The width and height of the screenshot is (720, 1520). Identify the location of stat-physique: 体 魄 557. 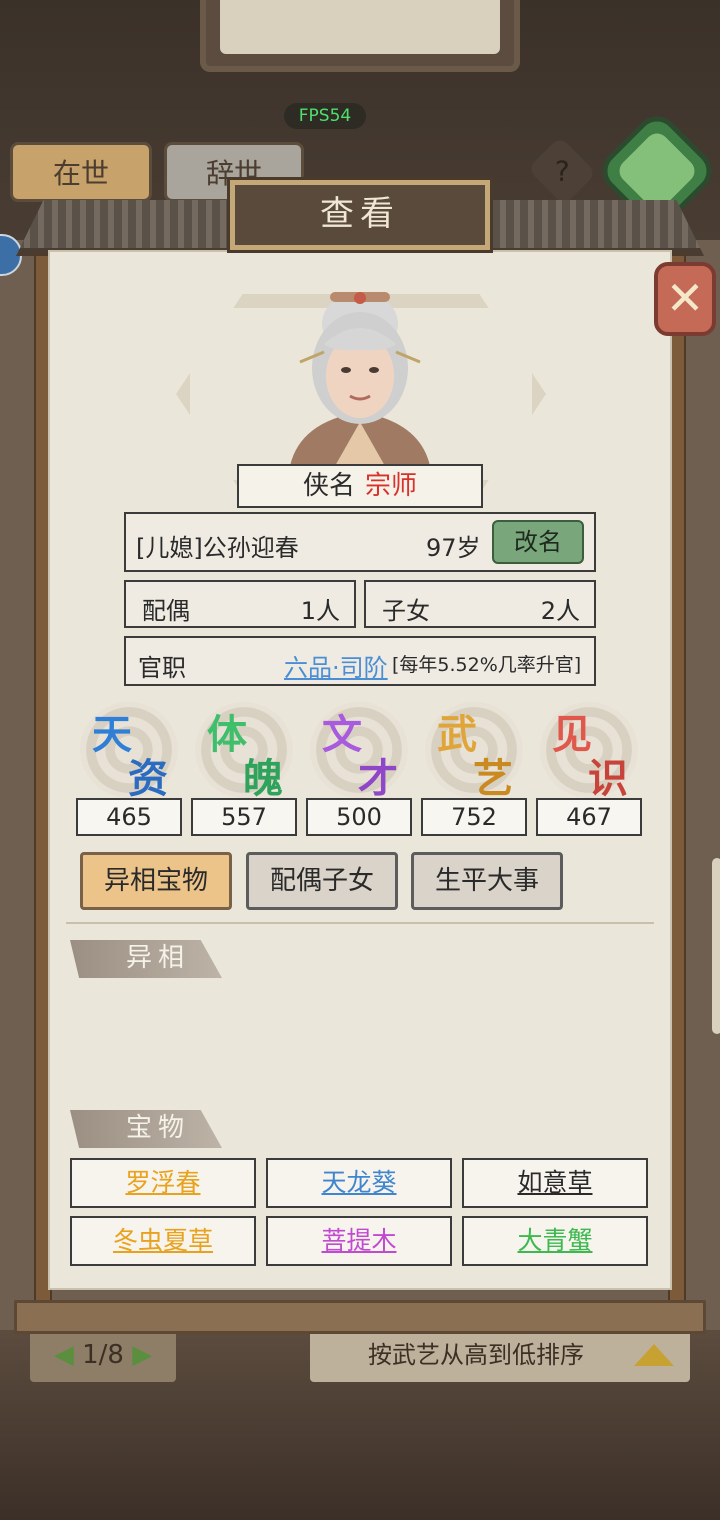
(244, 769).